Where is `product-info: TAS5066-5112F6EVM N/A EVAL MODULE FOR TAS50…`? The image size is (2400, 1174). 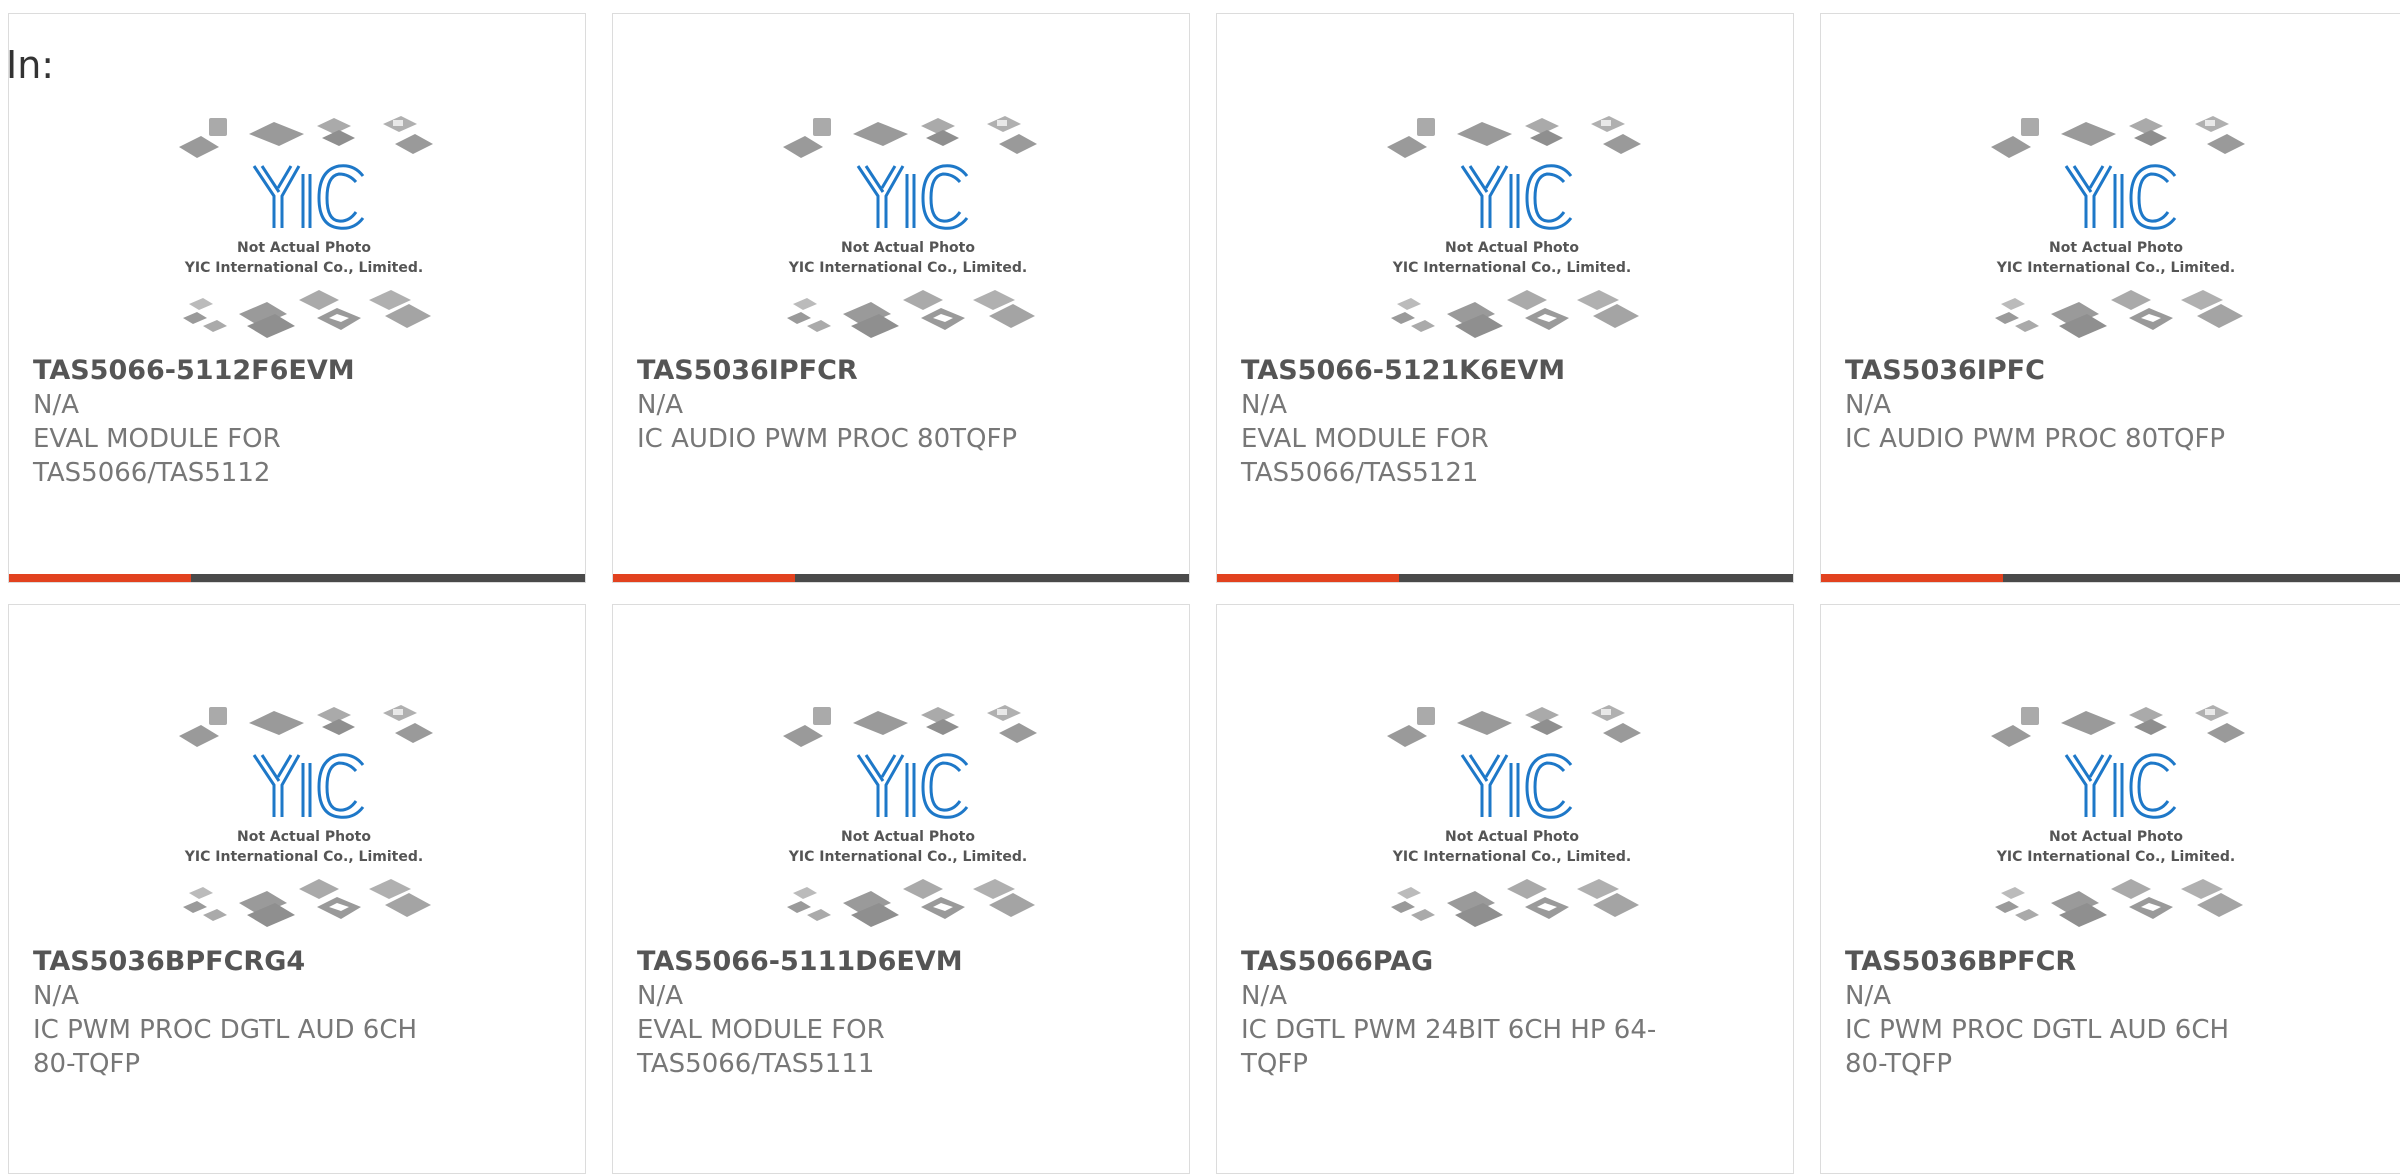 product-info: TAS5066-5112F6EVM N/A EVAL MODULE FOR TAS50… is located at coordinates (253, 422).